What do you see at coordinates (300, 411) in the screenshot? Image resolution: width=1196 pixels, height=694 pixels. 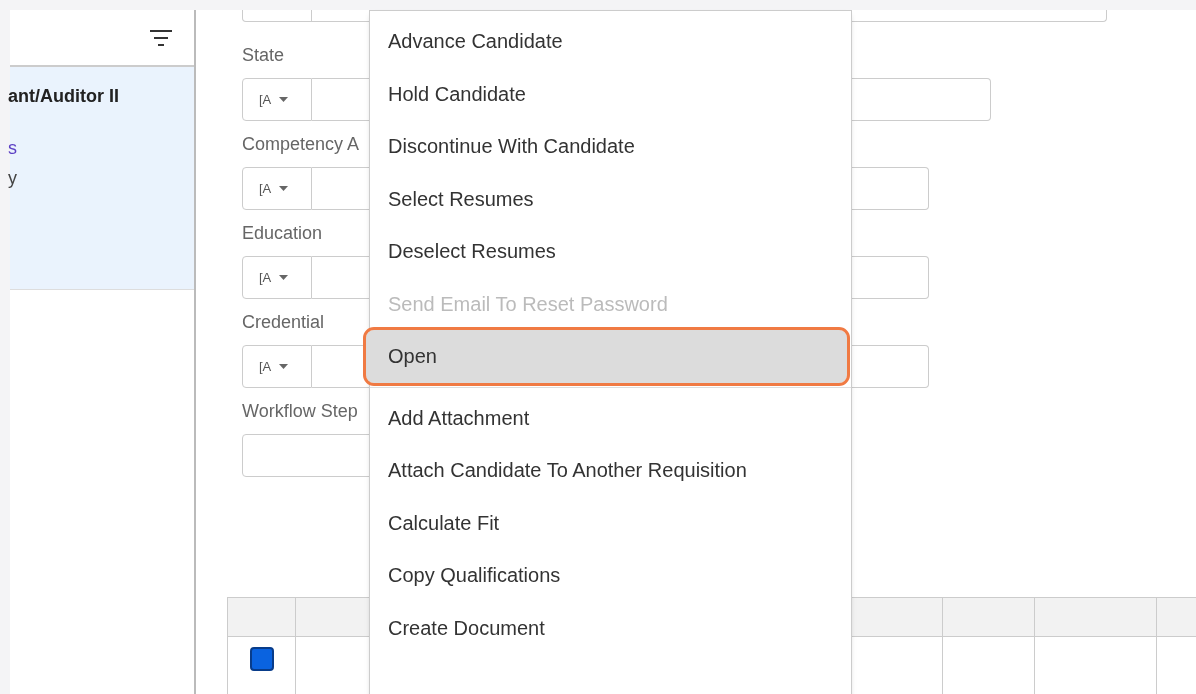 I see `field-label: Workflow Step` at bounding box center [300, 411].